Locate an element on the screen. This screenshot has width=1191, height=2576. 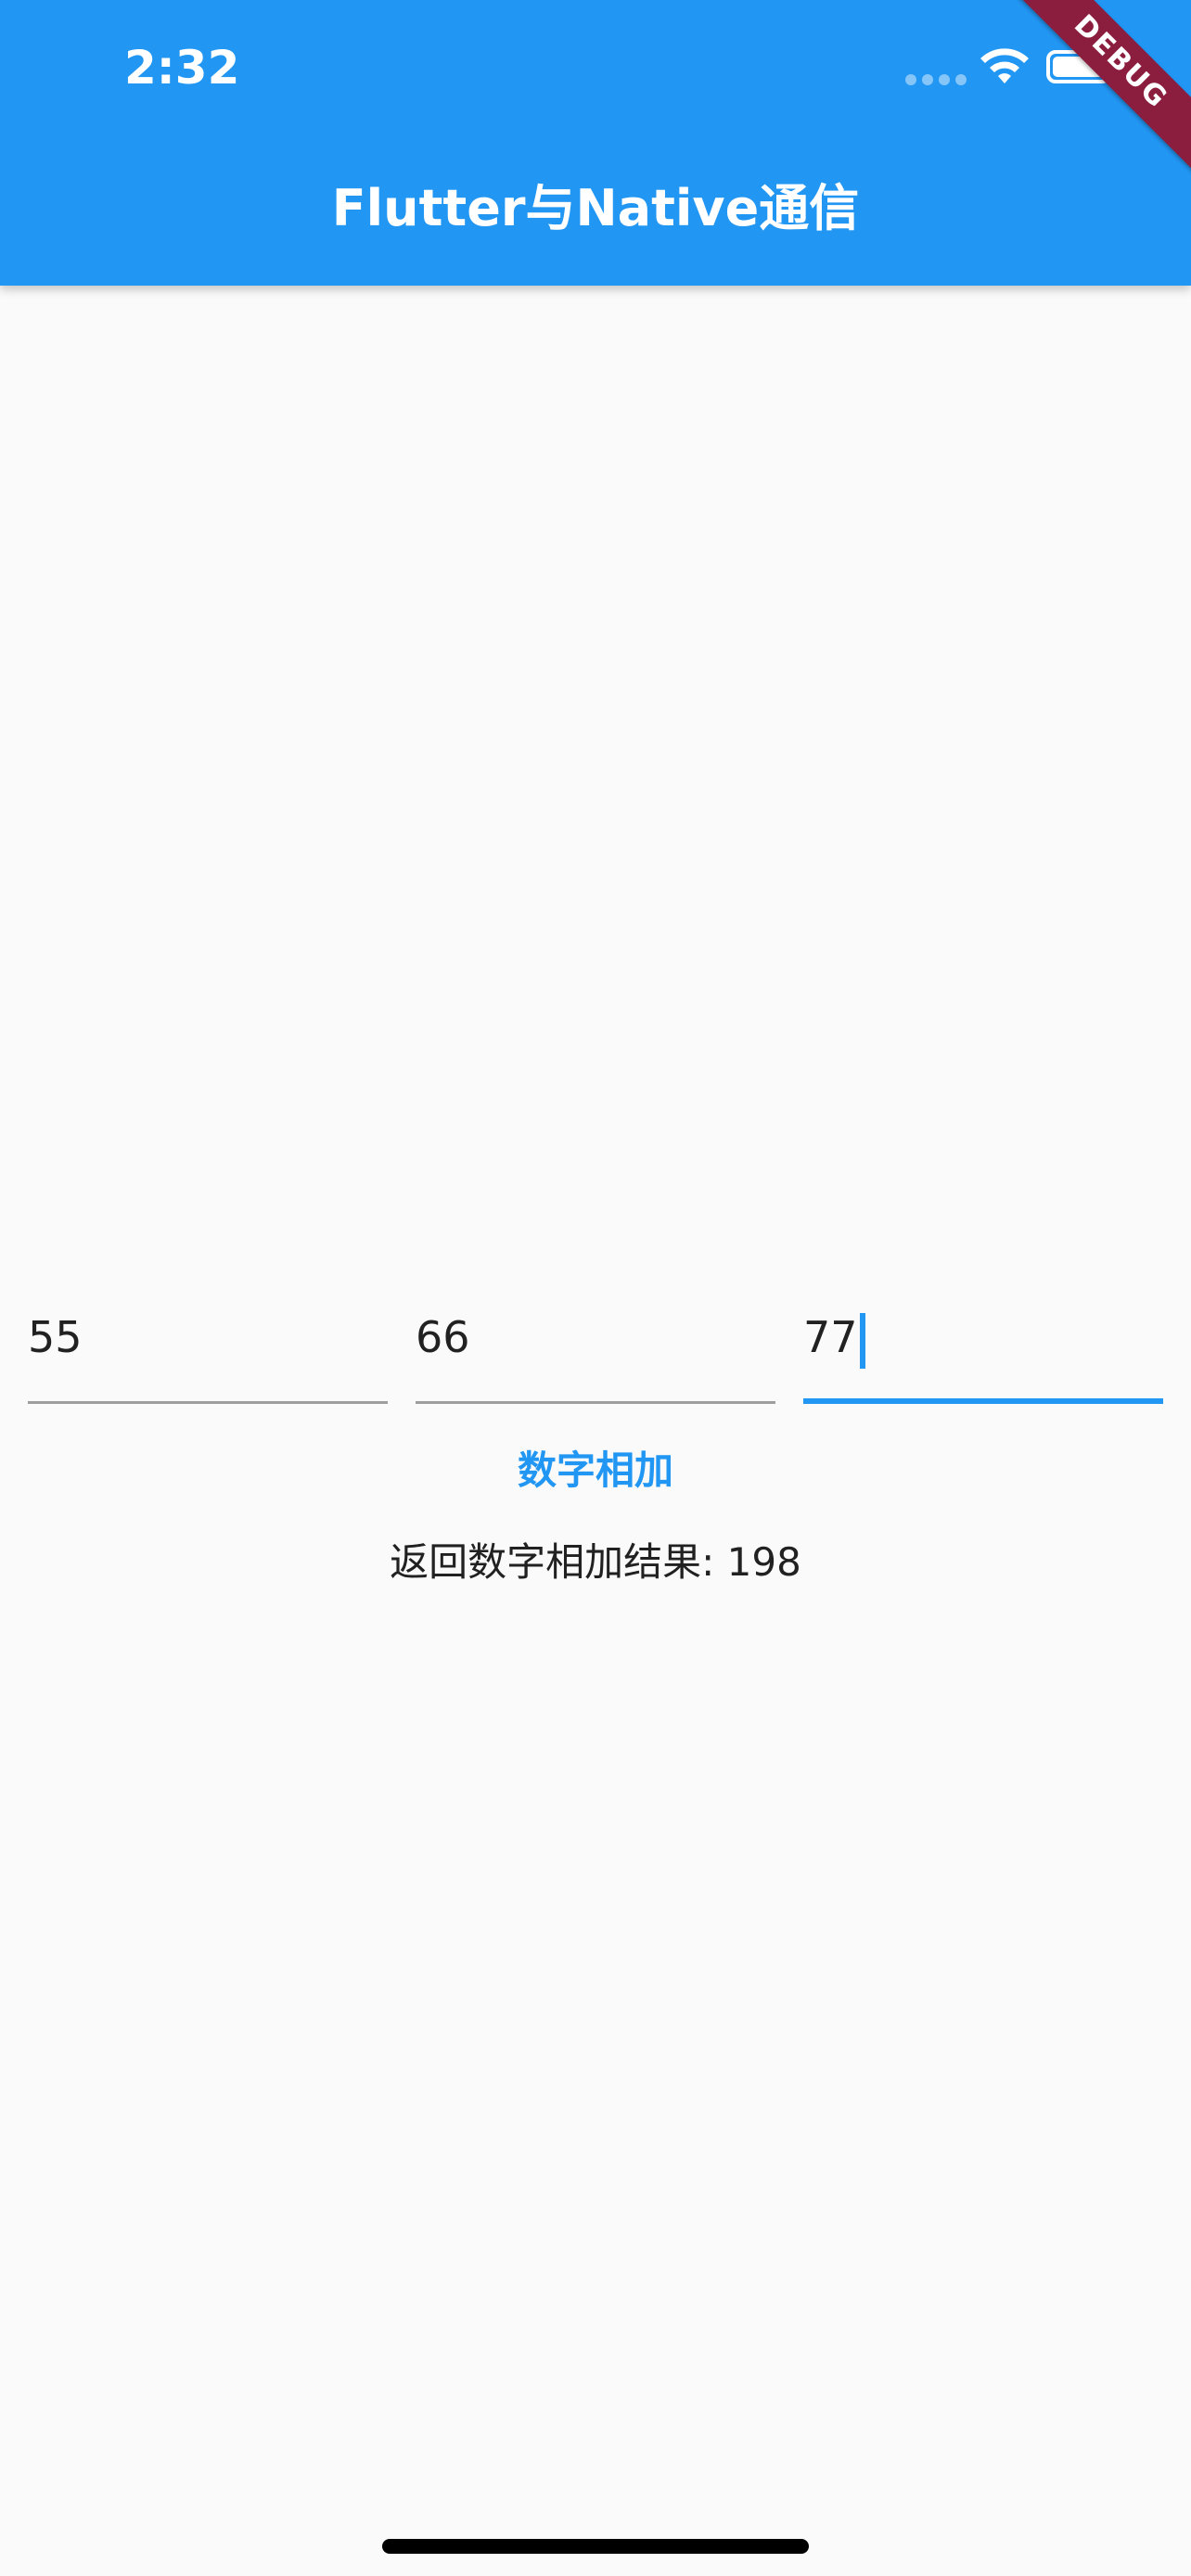
status-time: 2:32 is located at coordinates (182, 68).